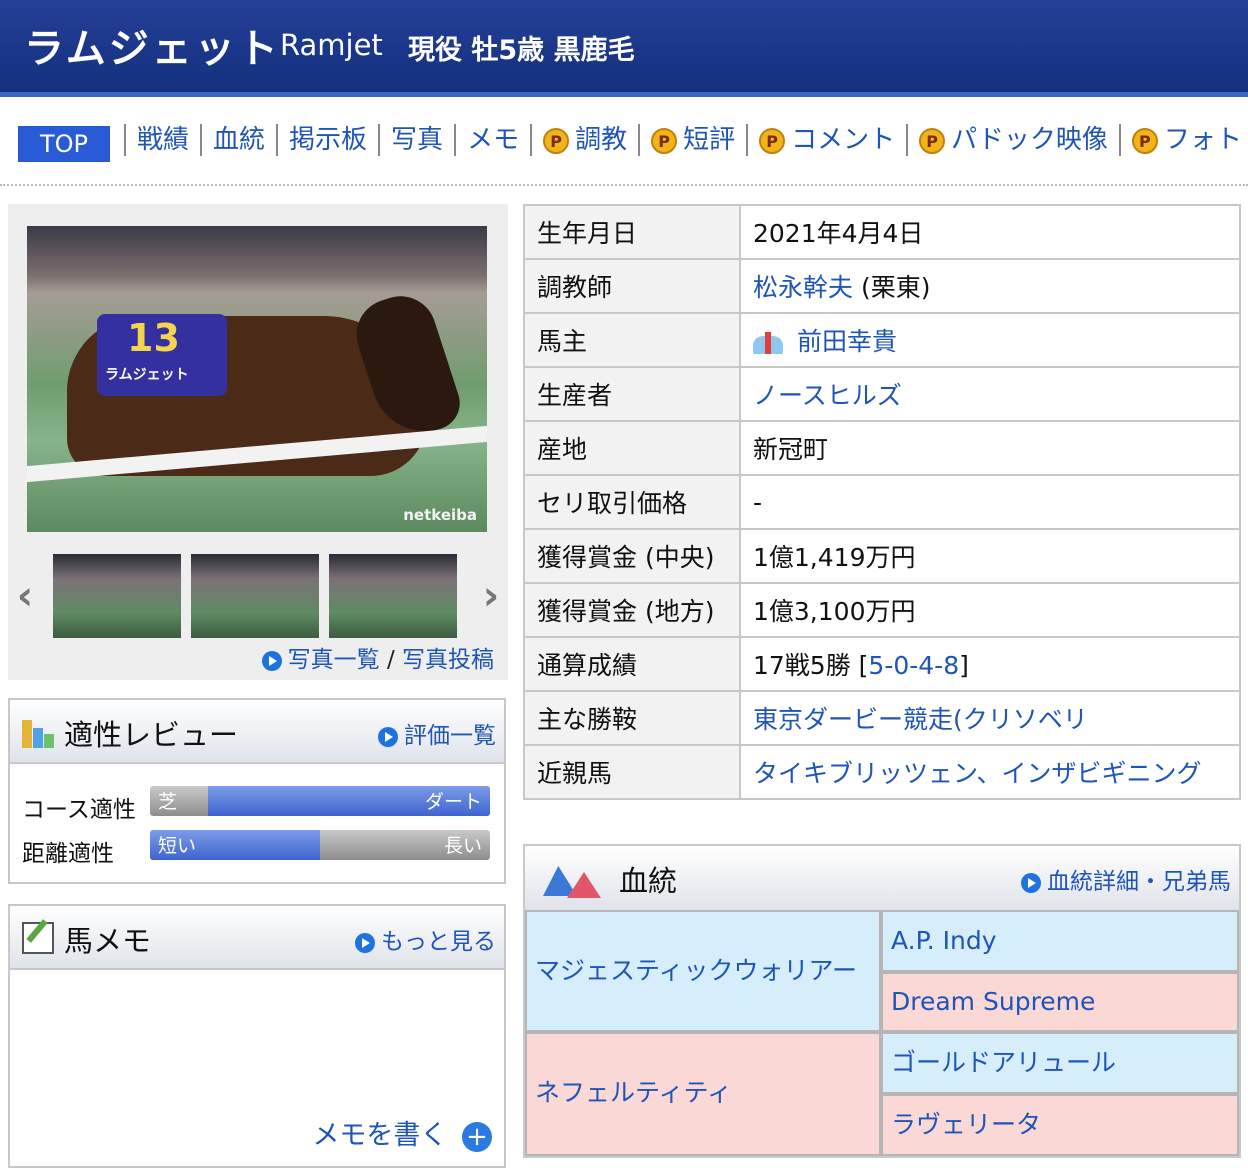 This screenshot has width=1248, height=1174. What do you see at coordinates (882, 610) in the screenshot?
I see `table-row: 獲得賞金 (地方) 1億3,100万円` at bounding box center [882, 610].